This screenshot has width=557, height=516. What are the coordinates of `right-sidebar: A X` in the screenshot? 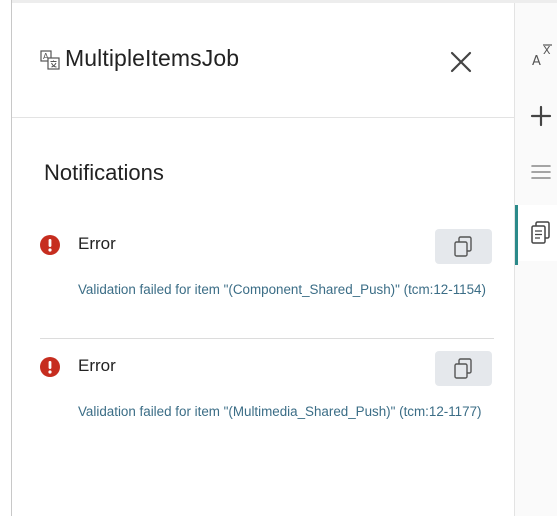 It's located at (535, 259).